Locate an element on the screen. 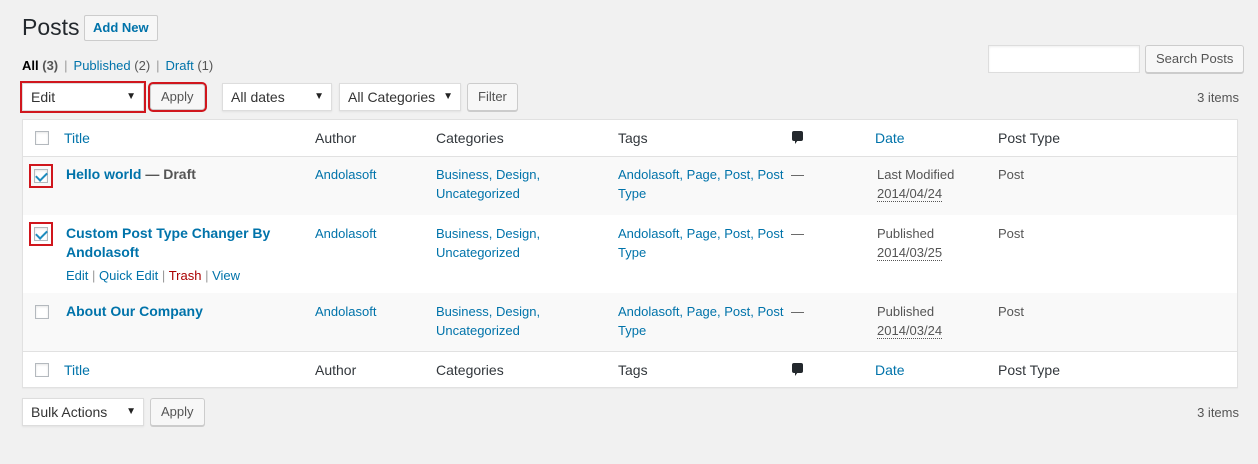 This screenshot has height=464, width=1258. category-filter-value: All Categories is located at coordinates (392, 97).